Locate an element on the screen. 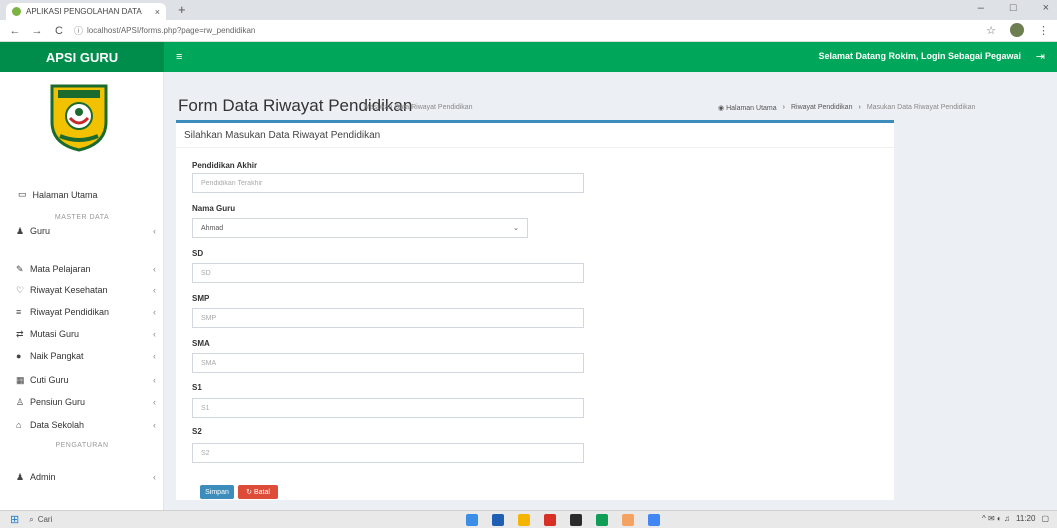  right-panel is located at coordinates (975, 315).